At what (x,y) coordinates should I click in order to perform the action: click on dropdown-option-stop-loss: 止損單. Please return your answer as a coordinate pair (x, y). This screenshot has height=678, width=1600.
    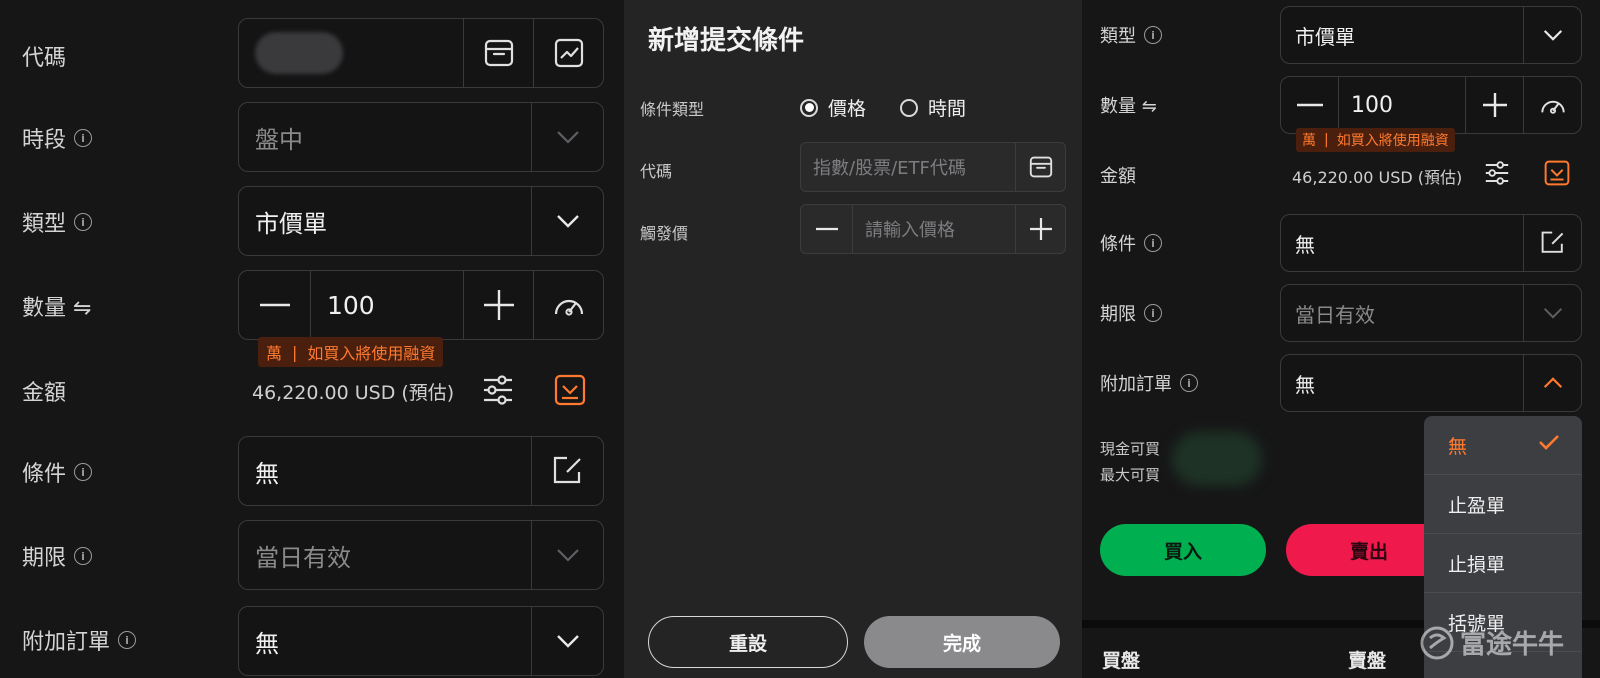
    Looking at the image, I should click on (1503, 563).